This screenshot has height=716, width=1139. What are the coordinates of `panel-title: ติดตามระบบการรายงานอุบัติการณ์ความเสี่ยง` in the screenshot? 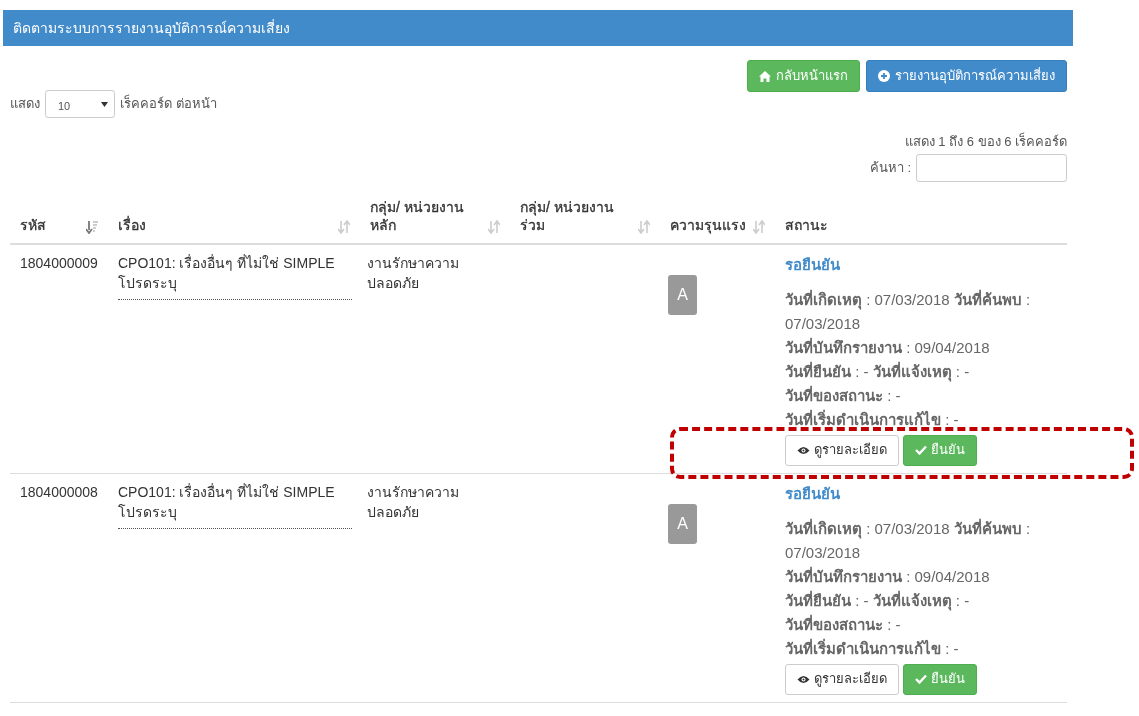 It's located at (151, 28).